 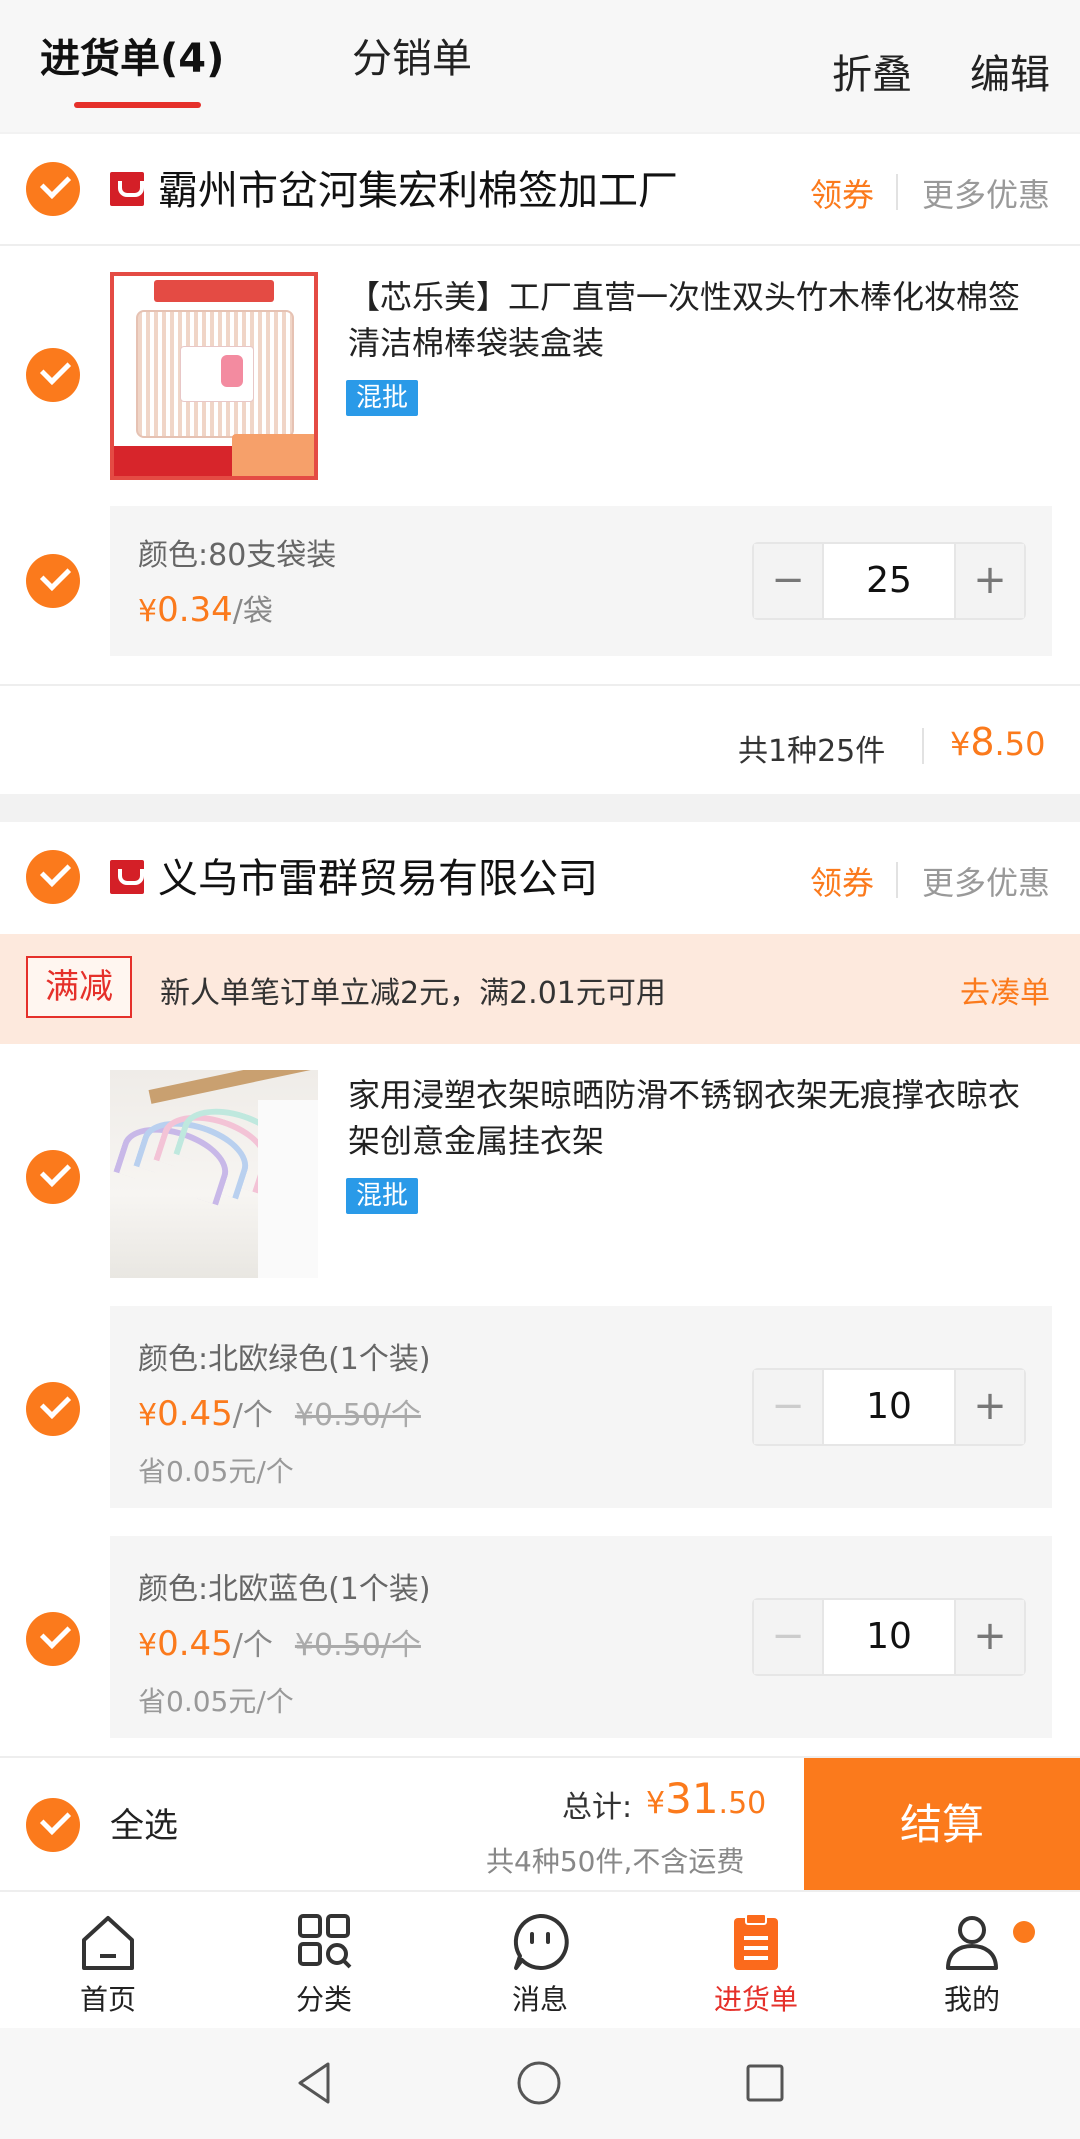 I want to click on shop-name: 霸州市岔河集宏利棉签加工厂, so click(x=418, y=187).